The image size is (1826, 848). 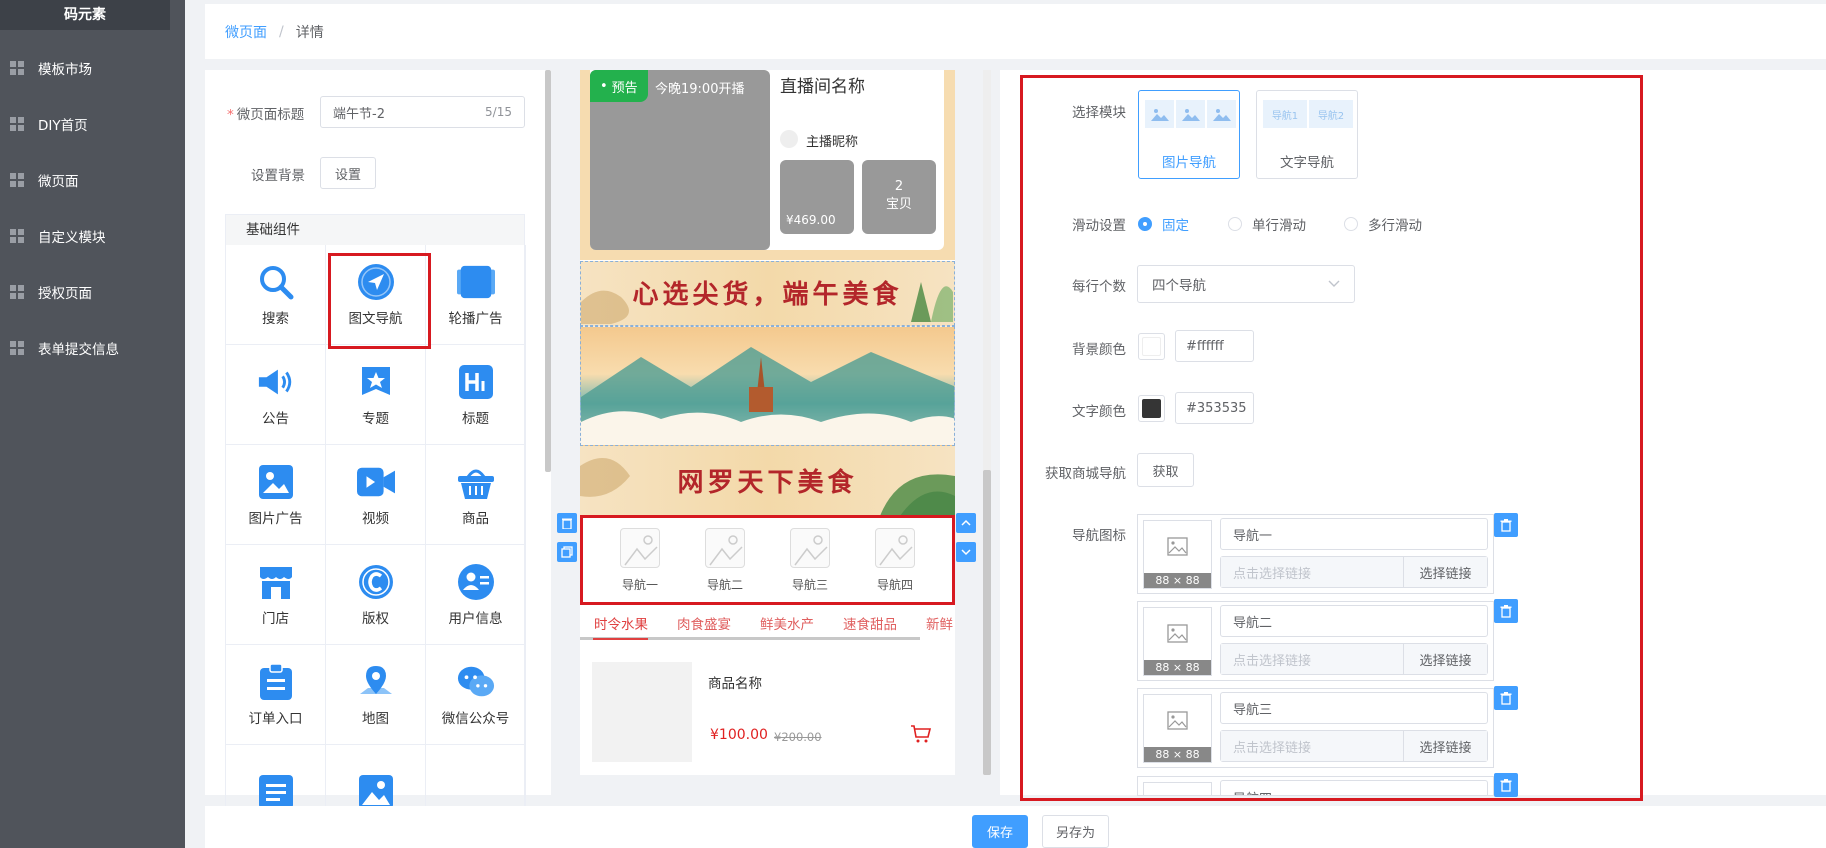 I want to click on nav-name-input: 导航二, so click(x=1354, y=621).